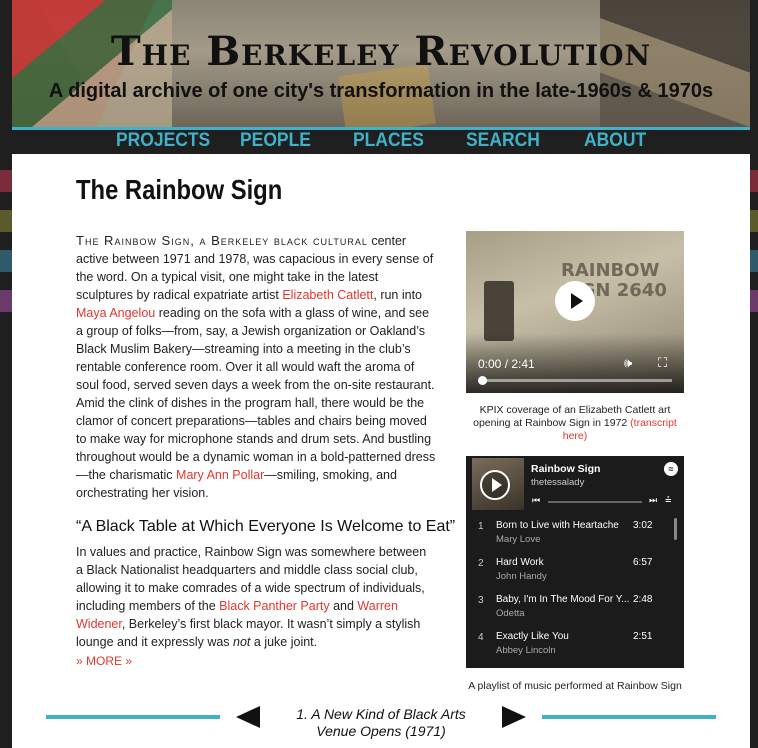  What do you see at coordinates (628, 363) in the screenshot?
I see `volume-icon: 🕪` at bounding box center [628, 363].